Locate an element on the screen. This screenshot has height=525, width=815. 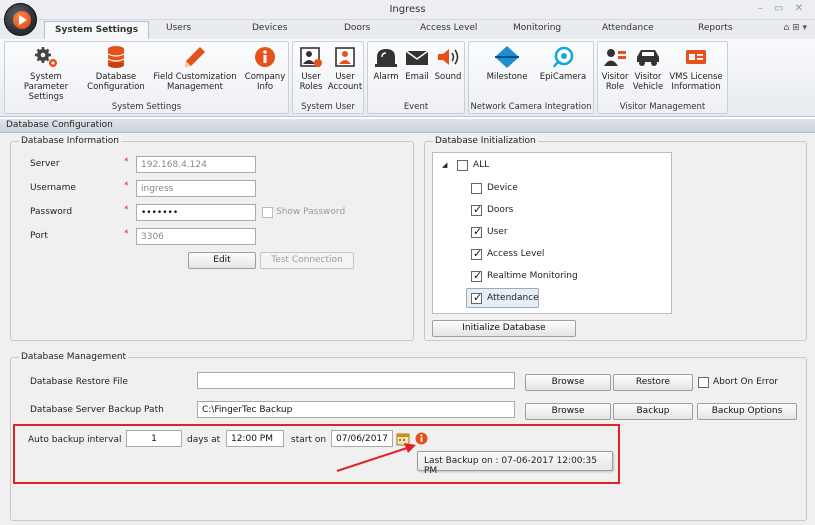
visitor-vehicle-button: Visitor Vehicle is located at coordinates (648, 68).